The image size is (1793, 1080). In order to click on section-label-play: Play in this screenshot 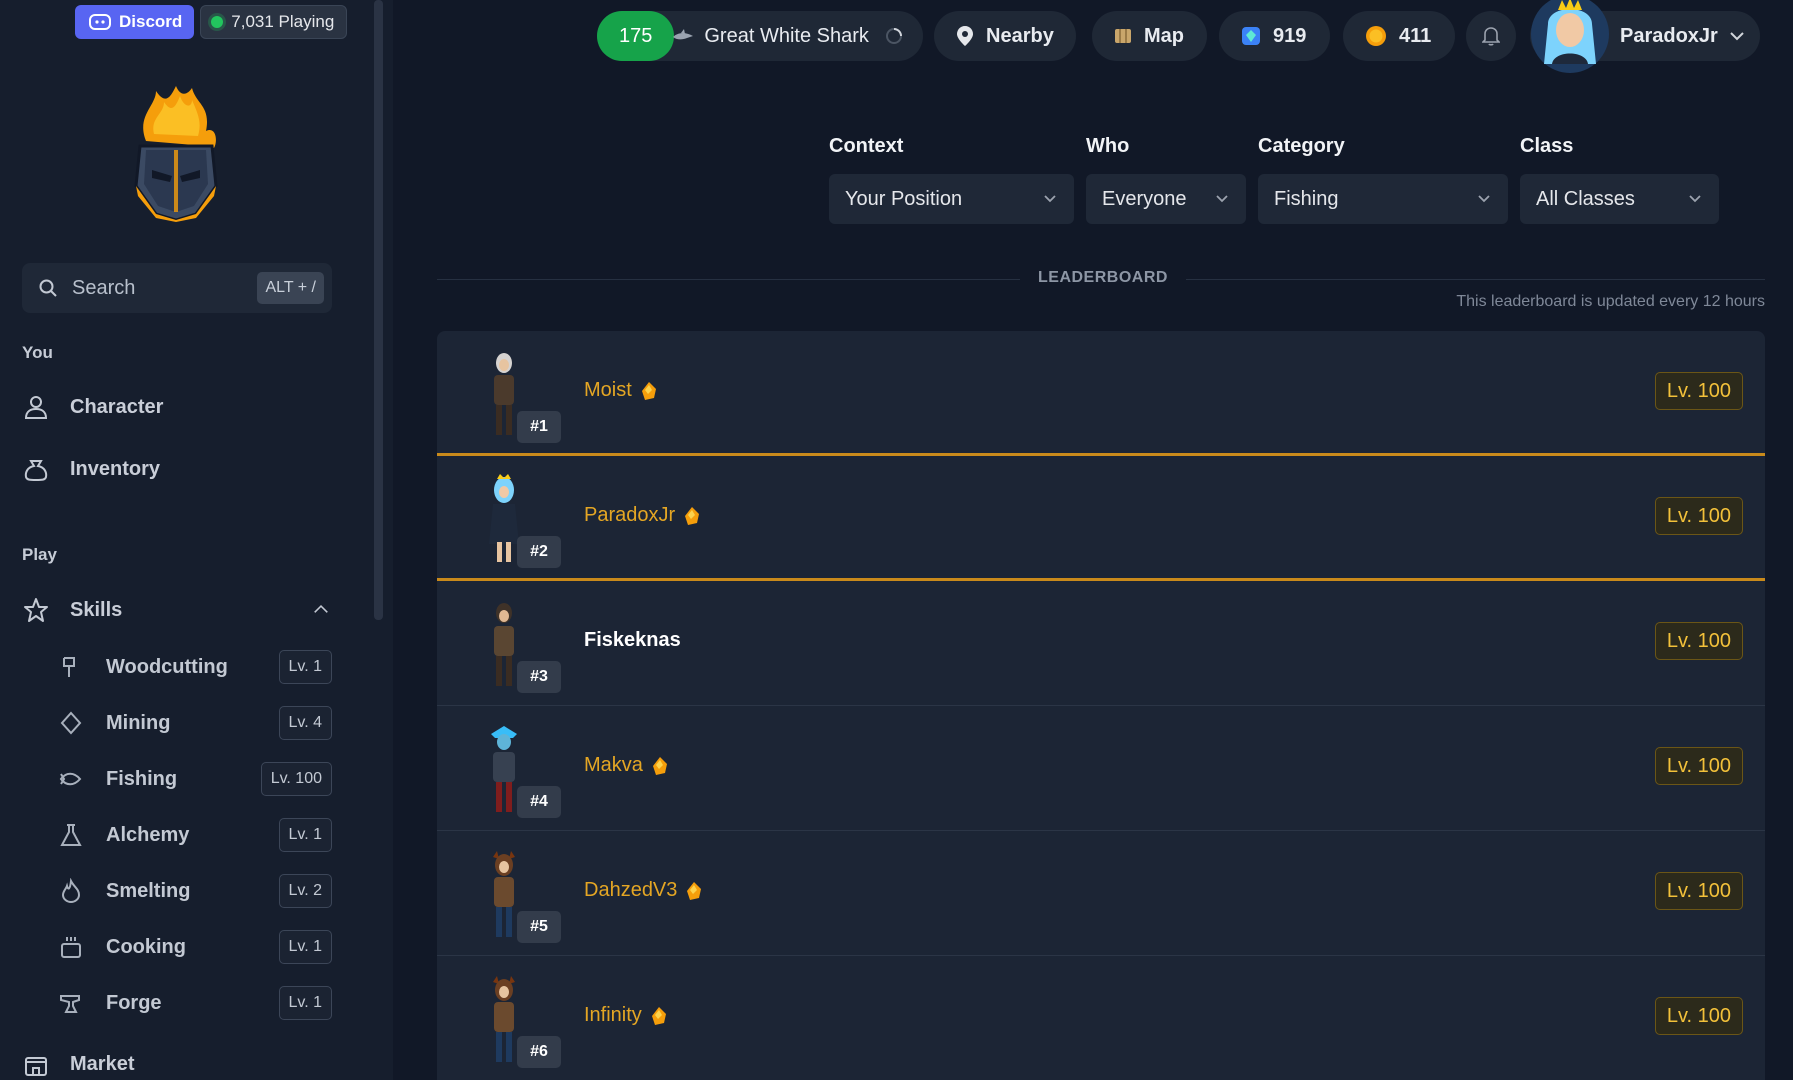, I will do `click(39, 554)`.